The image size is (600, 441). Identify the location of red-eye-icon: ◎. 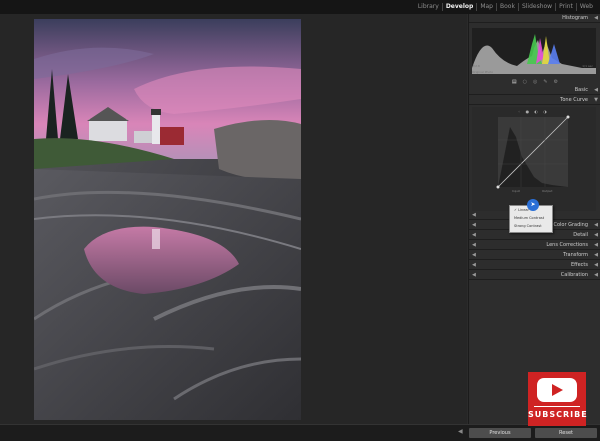
(535, 82).